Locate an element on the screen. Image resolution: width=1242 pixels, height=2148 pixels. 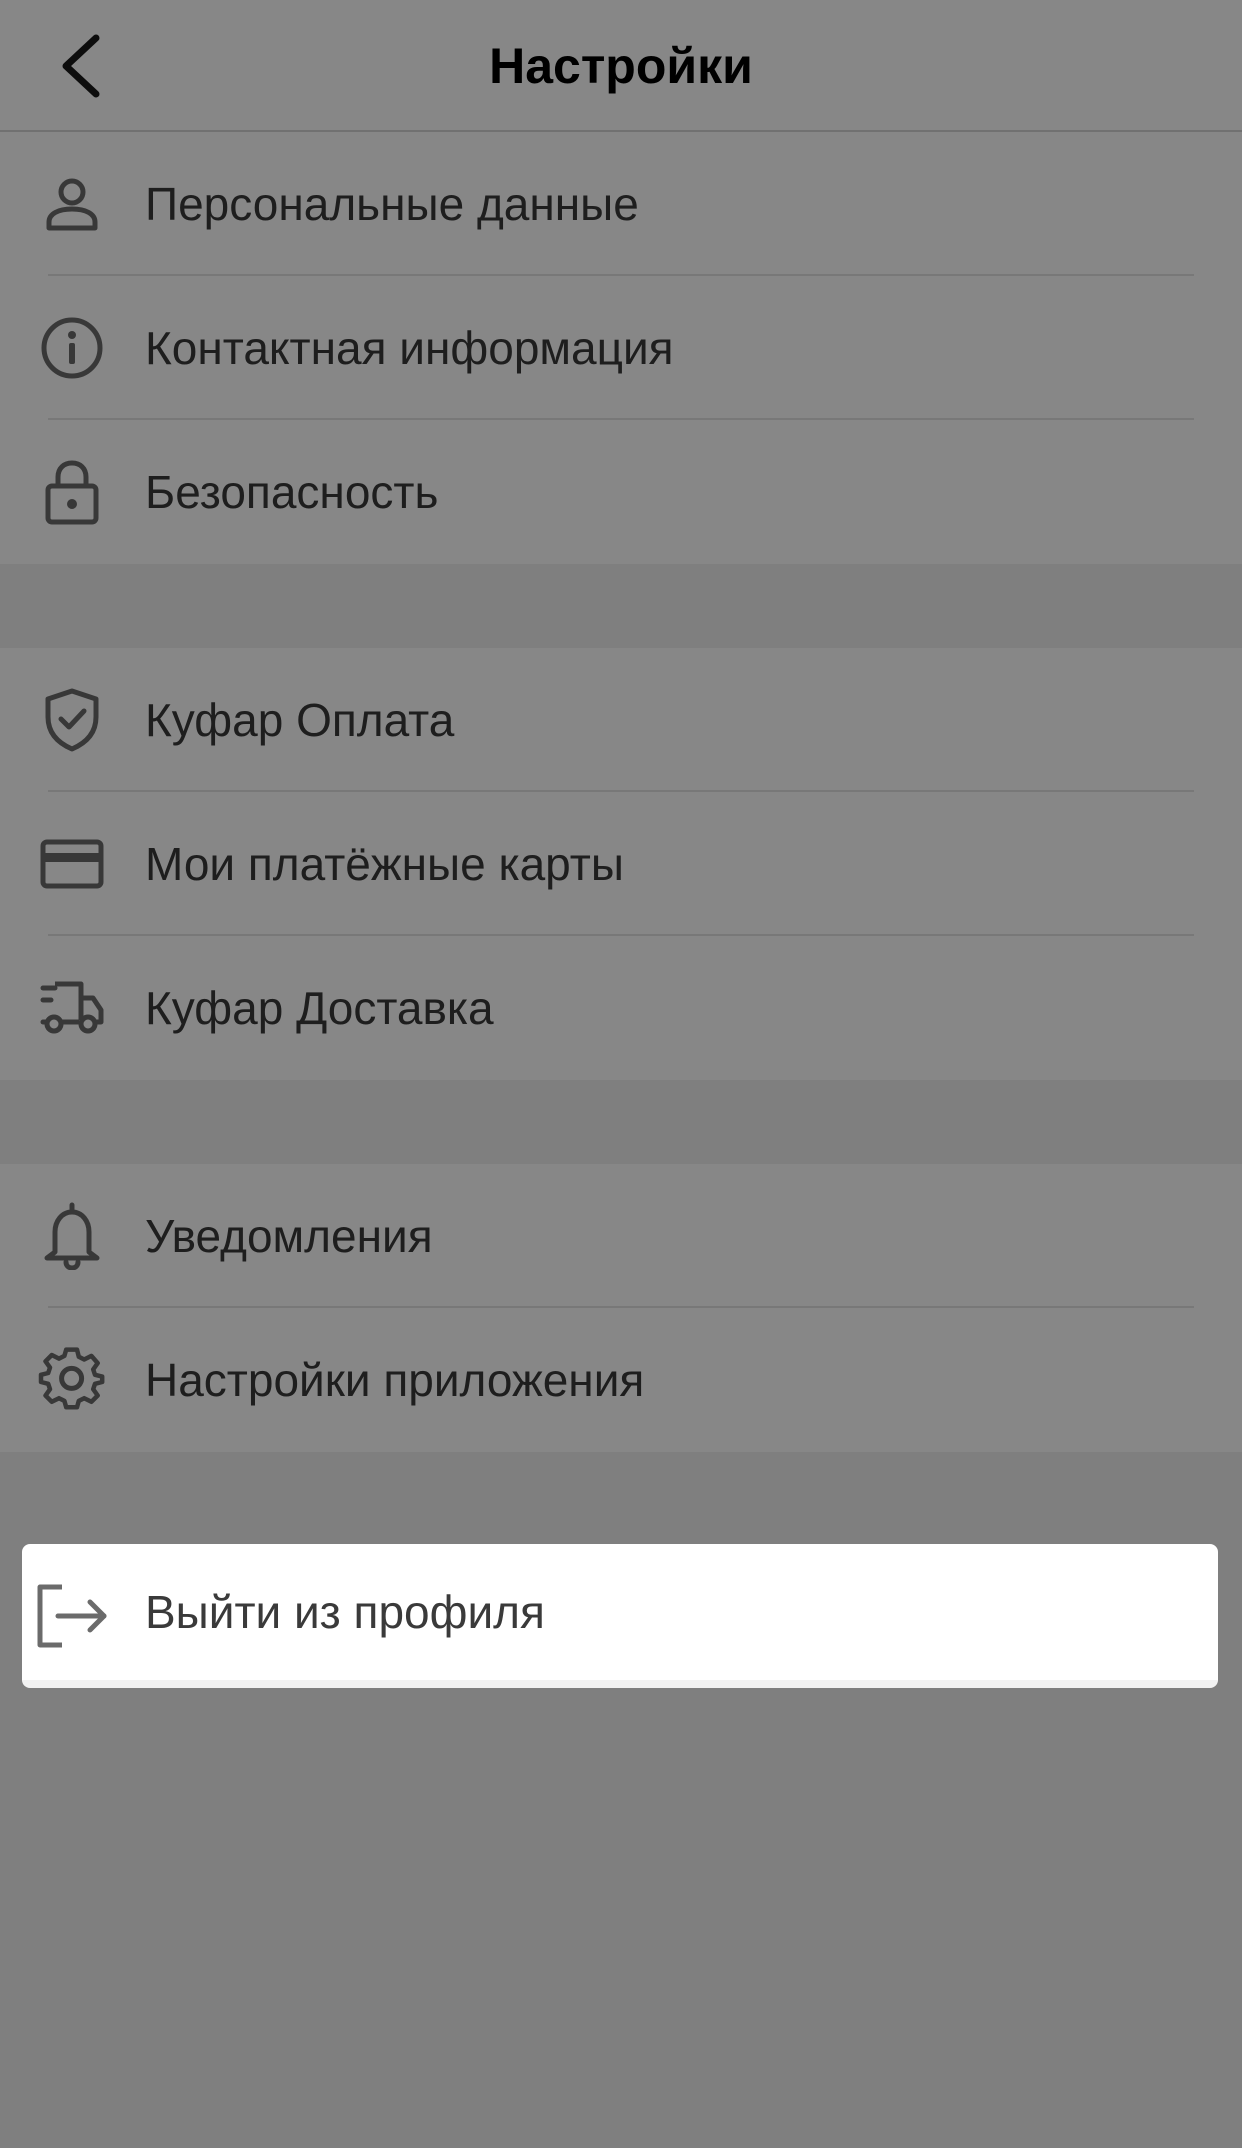
logout-label: Выйти из профиля is located at coordinates (345, 1612).